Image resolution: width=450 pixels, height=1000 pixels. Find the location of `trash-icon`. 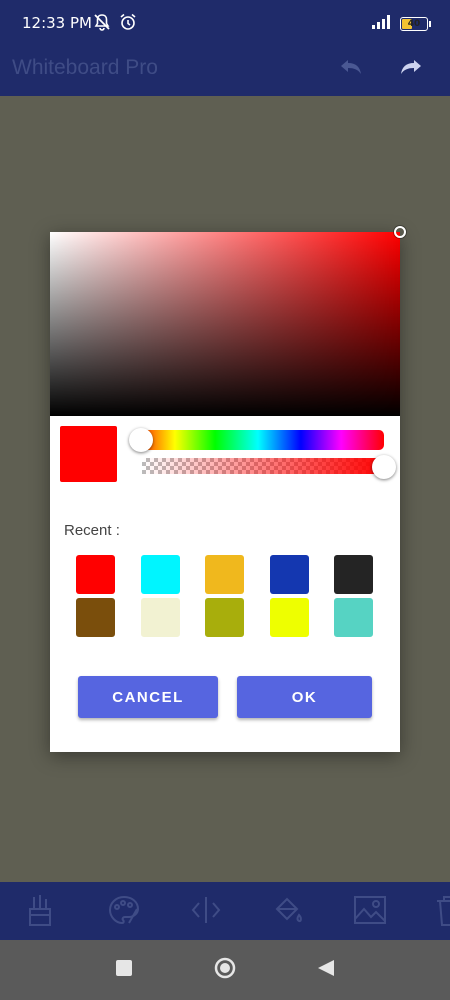

trash-icon is located at coordinates (441, 912).